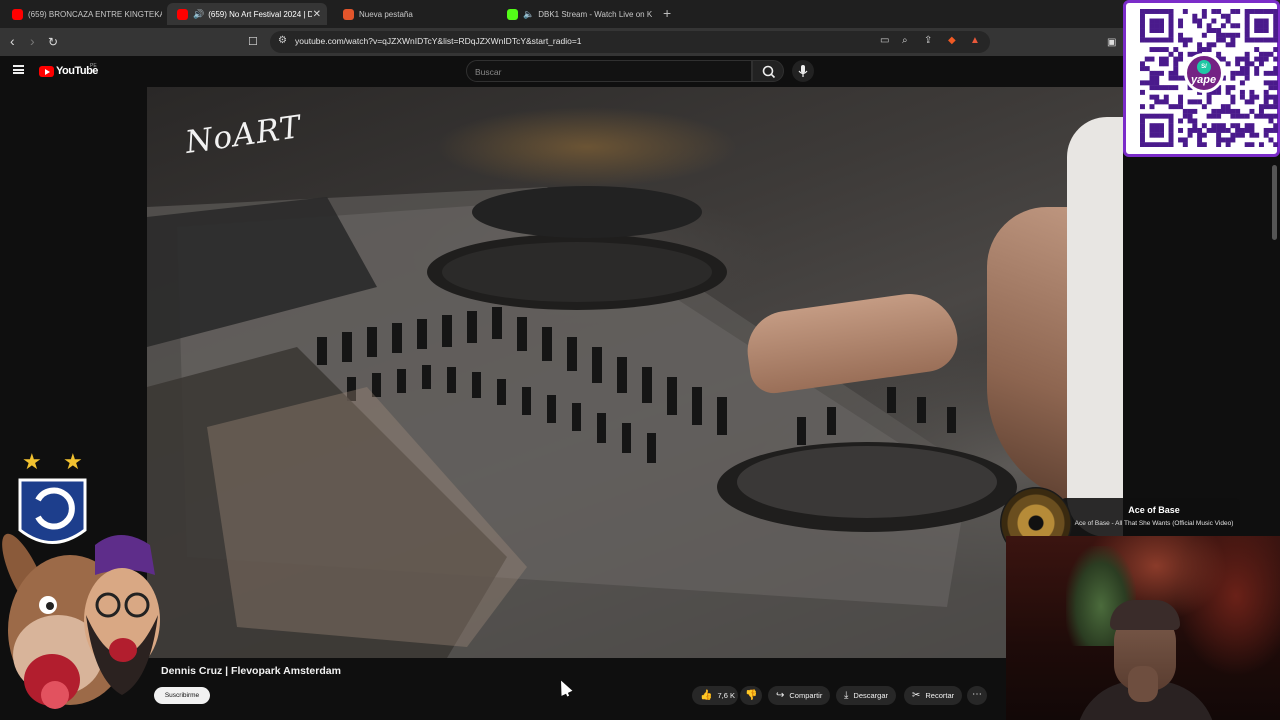  Describe the element at coordinates (975, 40) in the screenshot. I see `brave-rewards-icon: ▲` at that location.